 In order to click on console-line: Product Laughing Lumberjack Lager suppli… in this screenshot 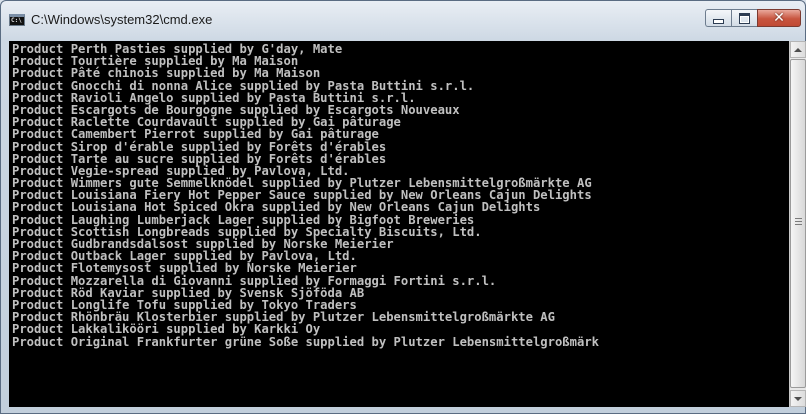, I will do `click(243, 219)`.